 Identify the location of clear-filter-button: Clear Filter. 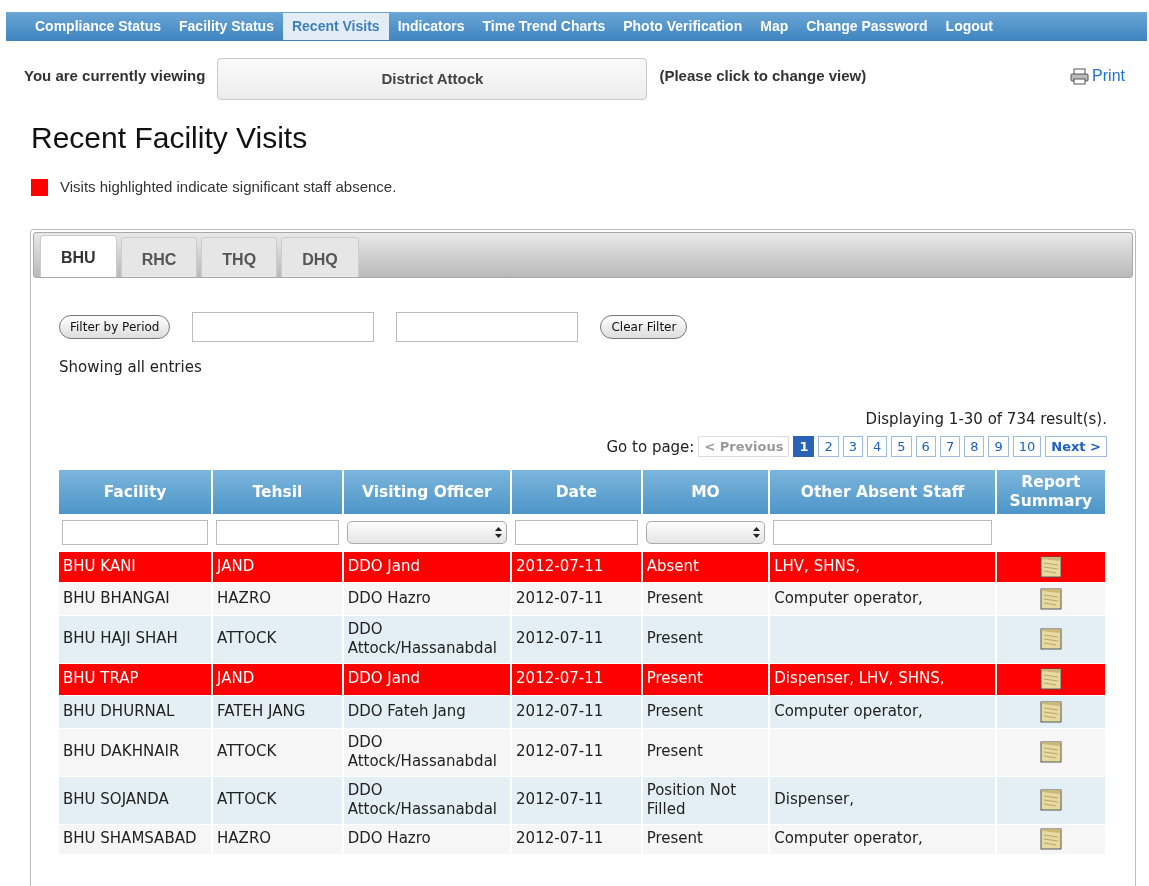
(644, 326).